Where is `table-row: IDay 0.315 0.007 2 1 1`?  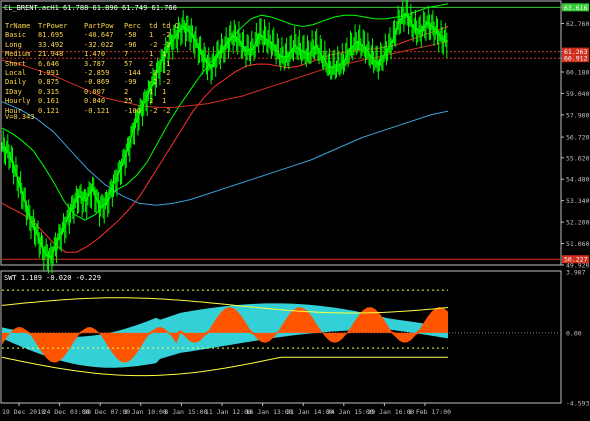
table-row: IDay 0.315 0.007 2 1 1 is located at coordinates (90, 92).